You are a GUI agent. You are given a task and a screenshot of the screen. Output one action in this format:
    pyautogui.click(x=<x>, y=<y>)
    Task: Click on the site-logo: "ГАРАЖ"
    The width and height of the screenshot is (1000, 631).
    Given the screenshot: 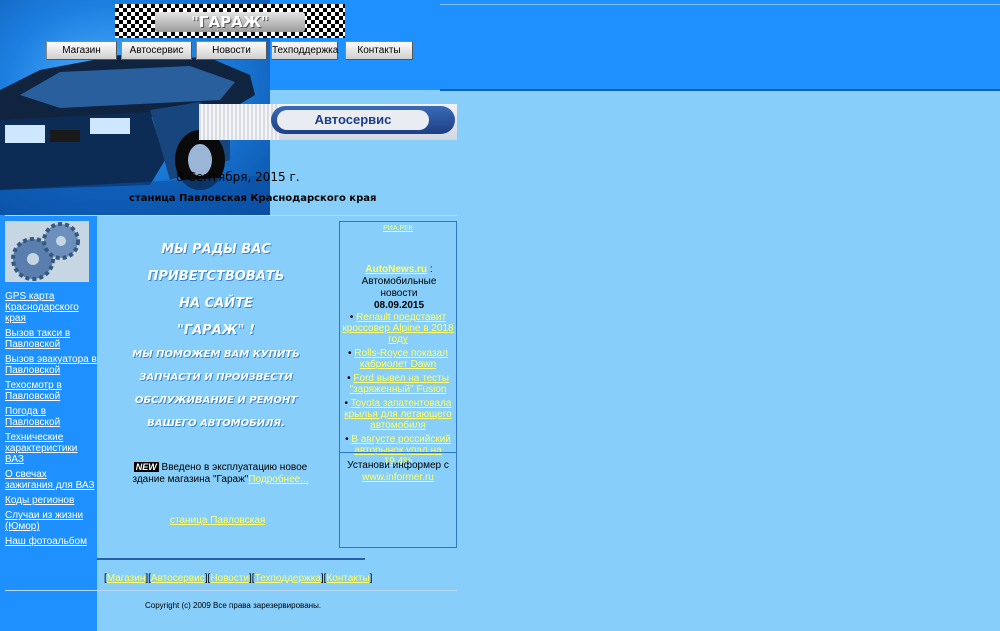 What is the action you would take?
    pyautogui.click(x=230, y=21)
    